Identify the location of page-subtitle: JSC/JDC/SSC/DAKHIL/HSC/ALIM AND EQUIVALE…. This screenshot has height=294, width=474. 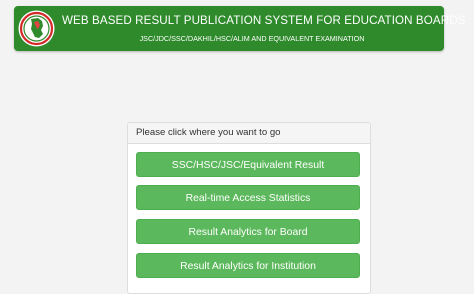
(252, 38).